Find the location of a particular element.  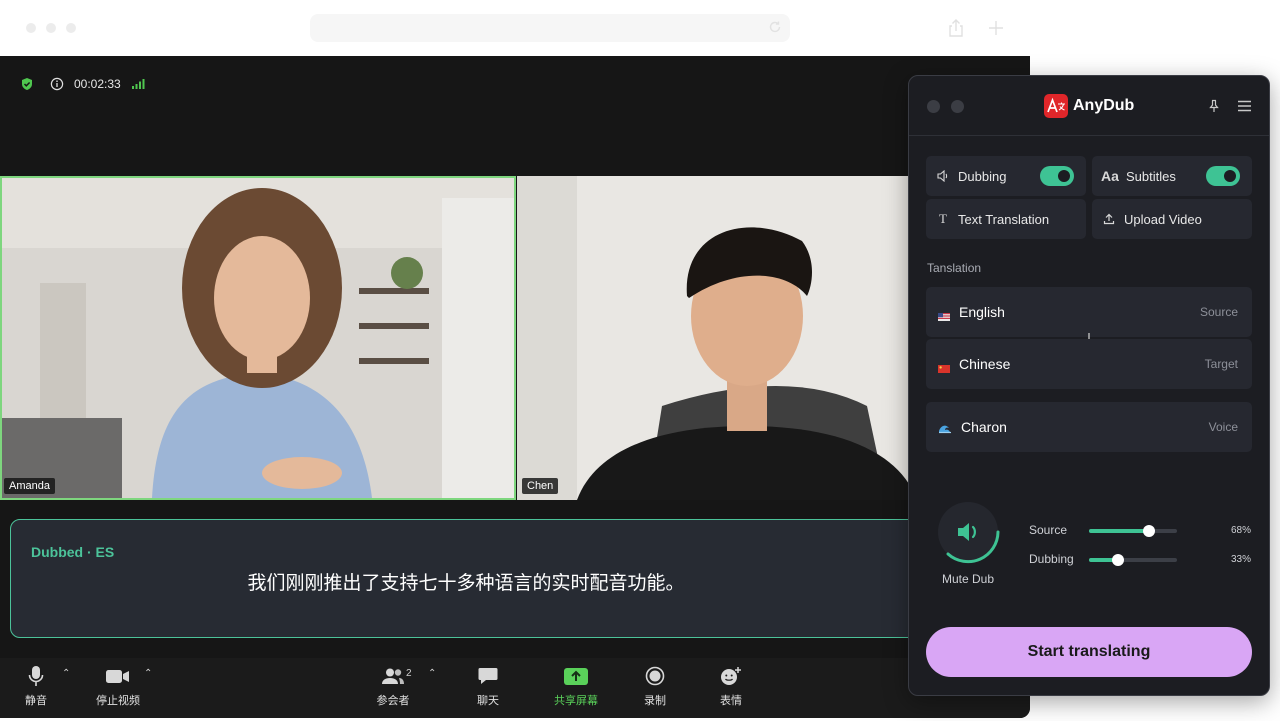

target-role-label: Target is located at coordinates (1221, 364).